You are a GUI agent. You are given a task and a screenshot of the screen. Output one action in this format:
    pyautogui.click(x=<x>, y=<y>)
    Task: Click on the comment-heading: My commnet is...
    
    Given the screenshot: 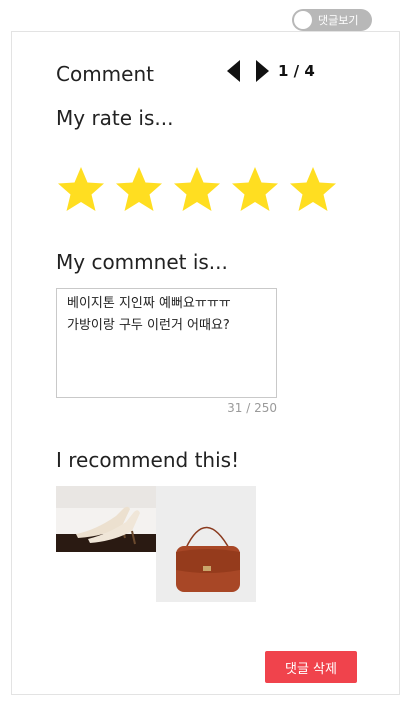 What is the action you would take?
    pyautogui.click(x=142, y=262)
    